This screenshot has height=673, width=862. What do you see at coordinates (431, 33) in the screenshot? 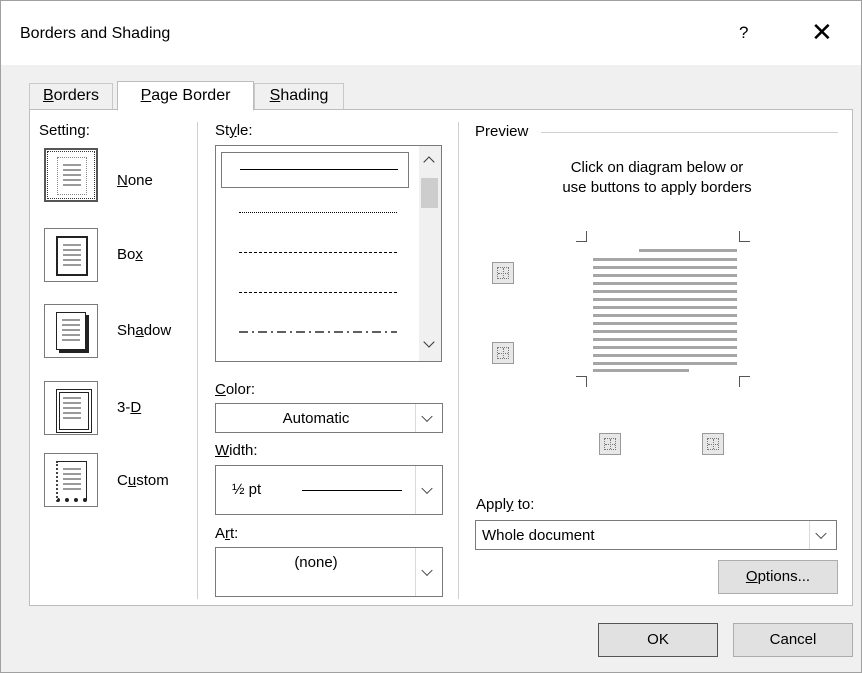
I see `title-bar: Borders and Shading ? ✕` at bounding box center [431, 33].